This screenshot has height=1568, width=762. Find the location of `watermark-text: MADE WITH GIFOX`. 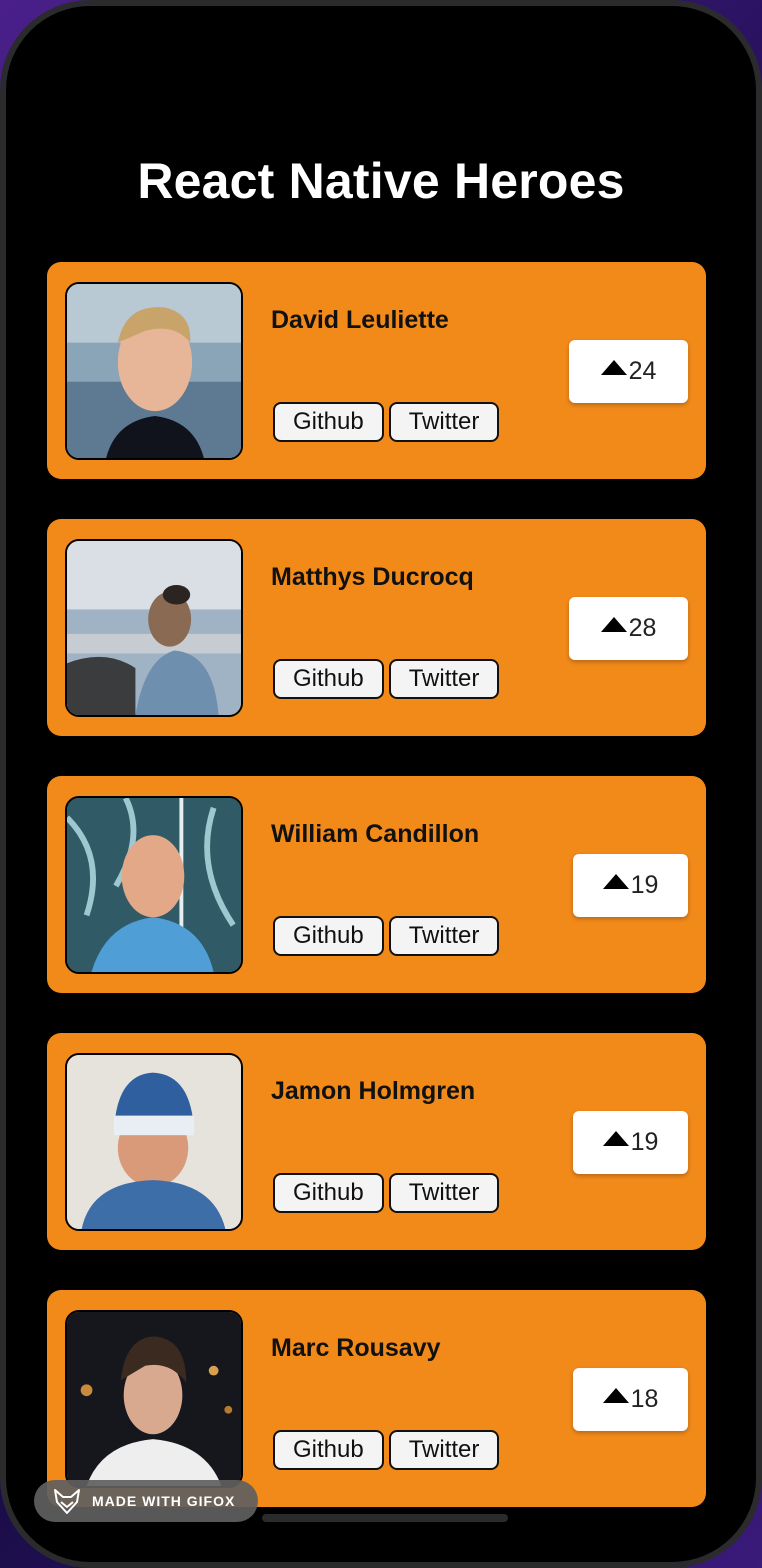

watermark-text: MADE WITH GIFOX is located at coordinates (164, 1501).